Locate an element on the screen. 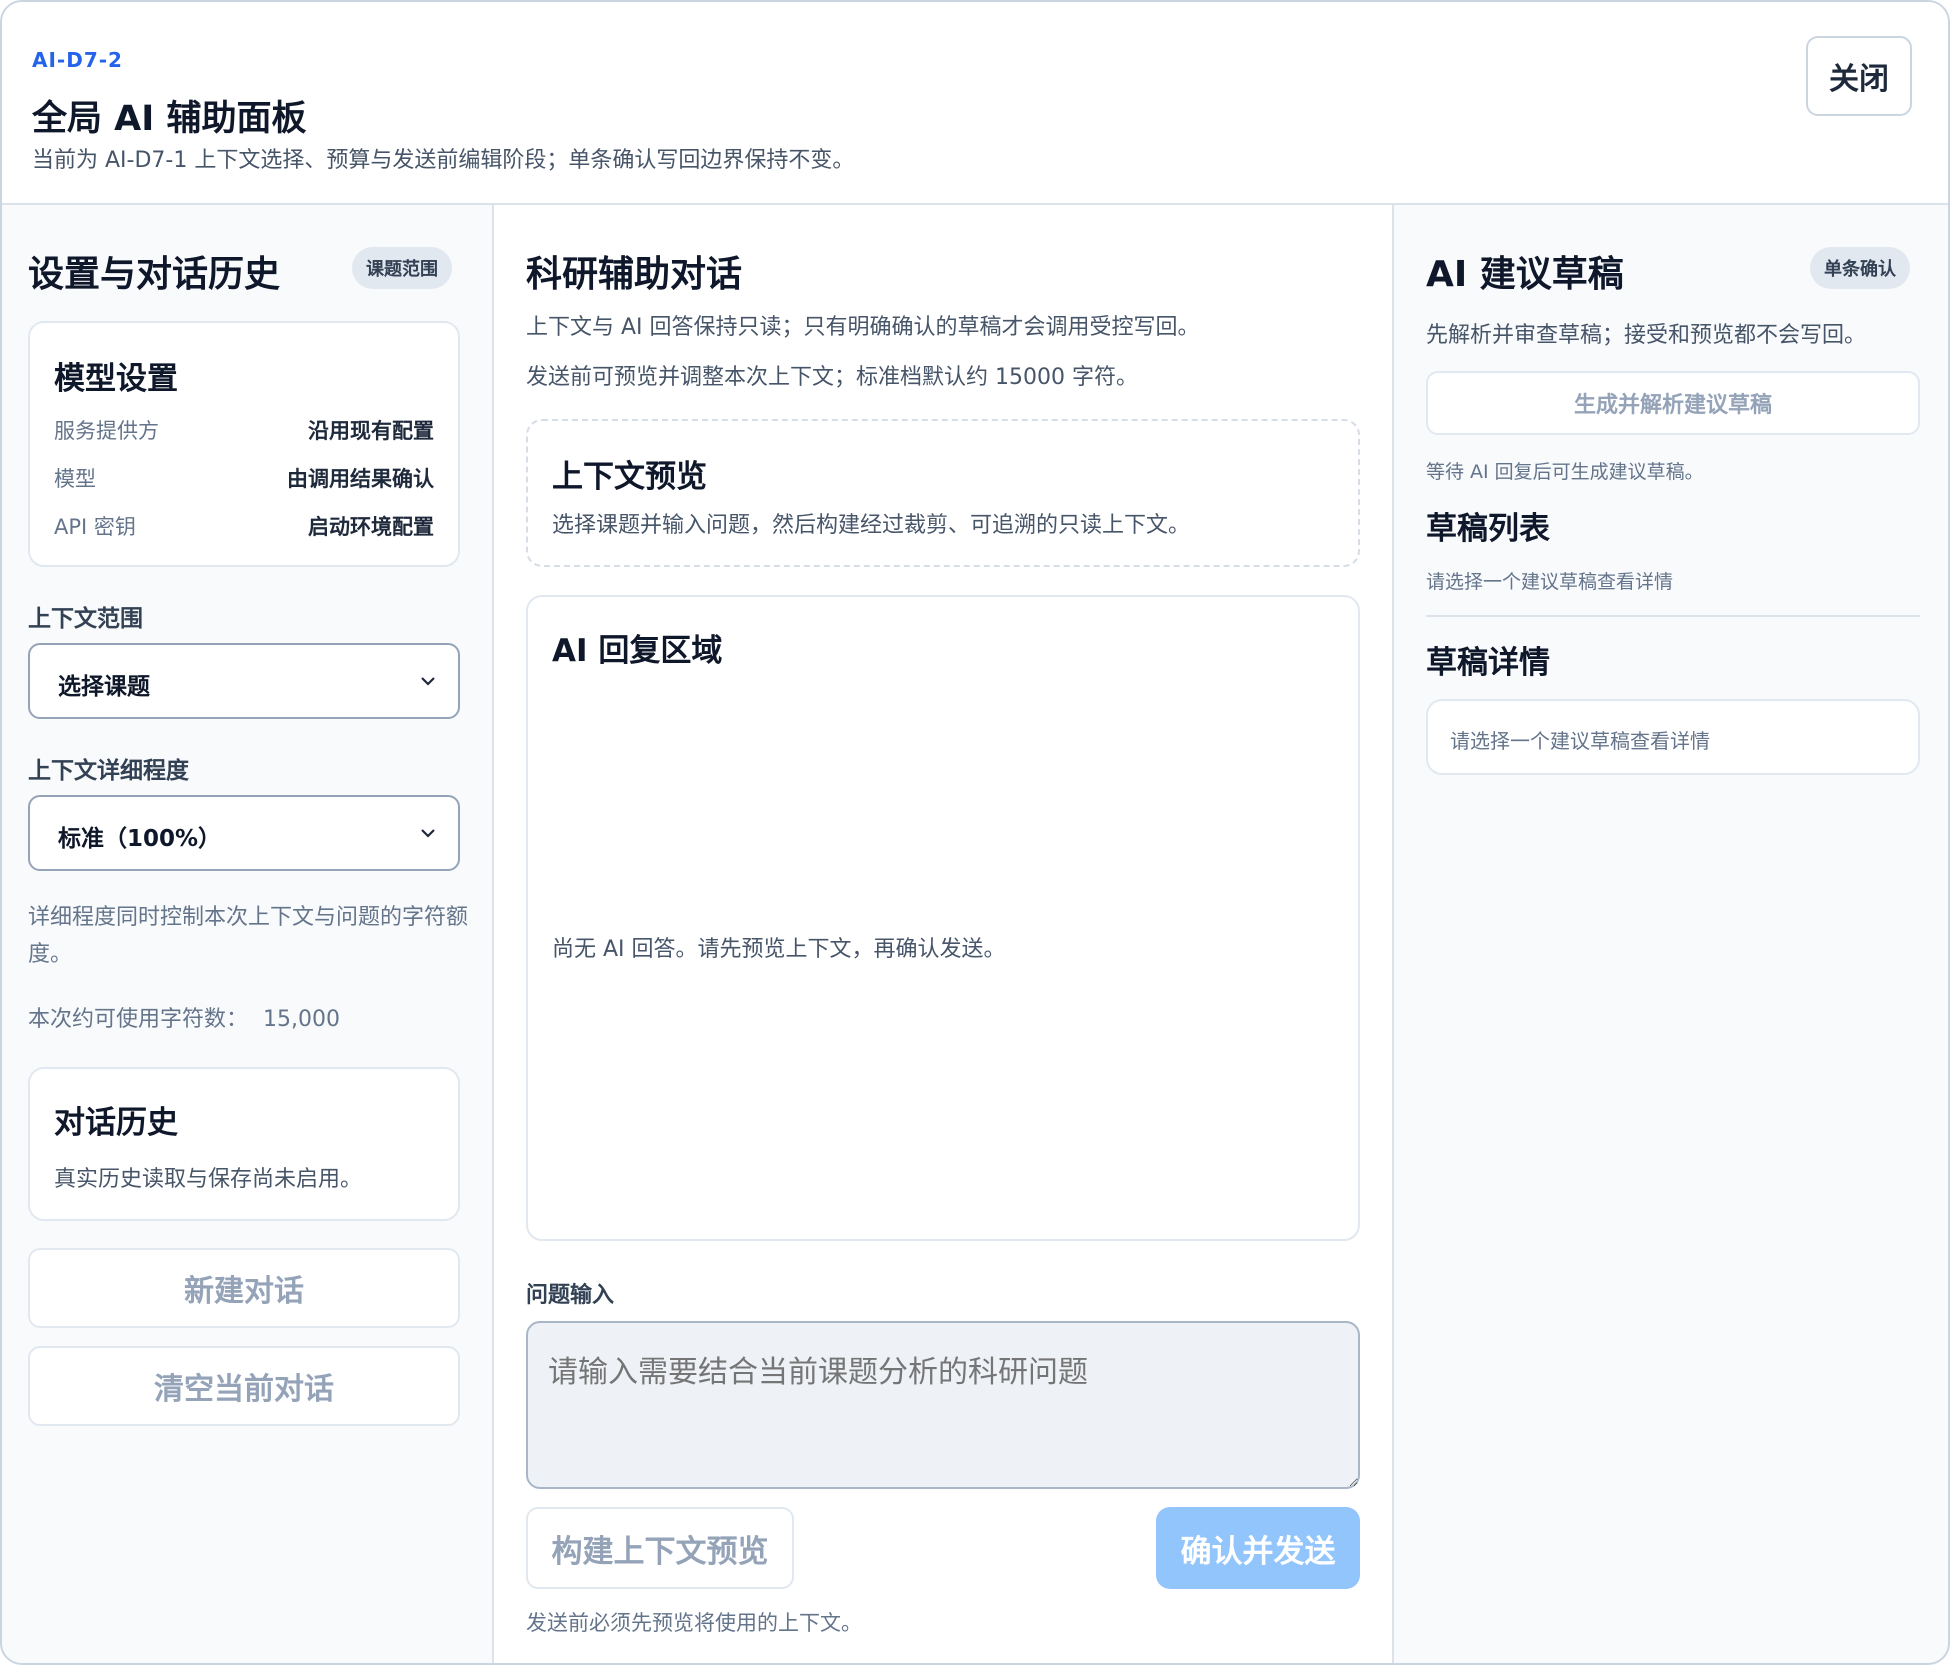 Image resolution: width=1960 pixels, height=1671 pixels. build-preview-button: 构建上下文预览 is located at coordinates (660, 1548).